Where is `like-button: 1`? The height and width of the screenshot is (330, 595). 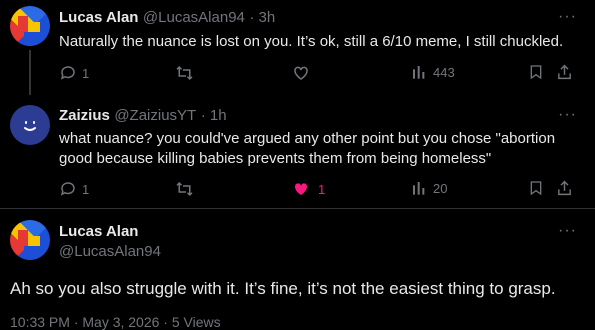 like-button: 1 is located at coordinates (308, 189).